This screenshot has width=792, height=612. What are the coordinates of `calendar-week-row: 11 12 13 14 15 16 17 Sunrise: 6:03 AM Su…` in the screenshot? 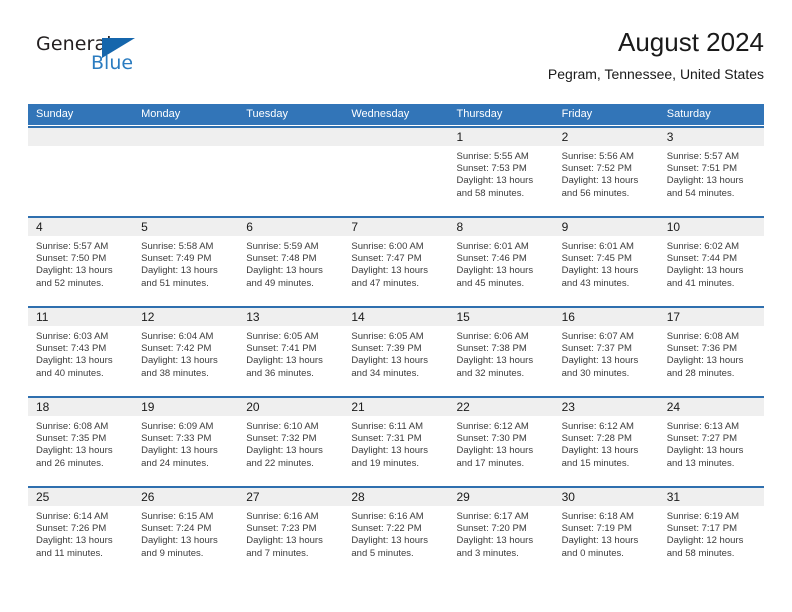 It's located at (396, 350).